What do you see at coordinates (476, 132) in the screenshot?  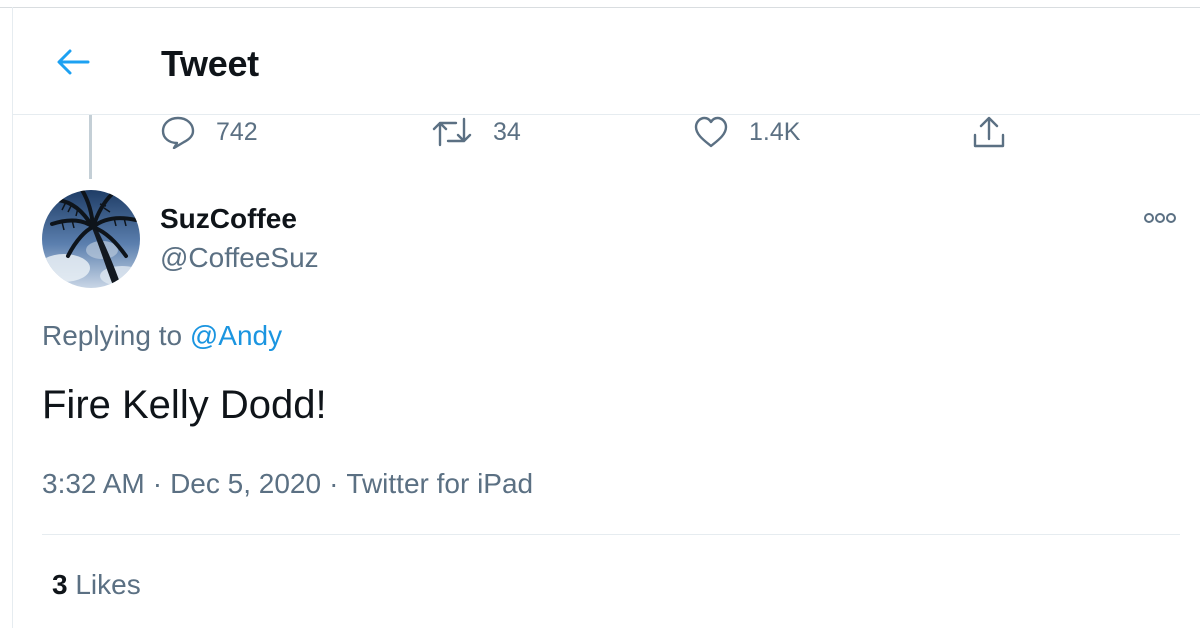 I see `retweet-action-button: 34` at bounding box center [476, 132].